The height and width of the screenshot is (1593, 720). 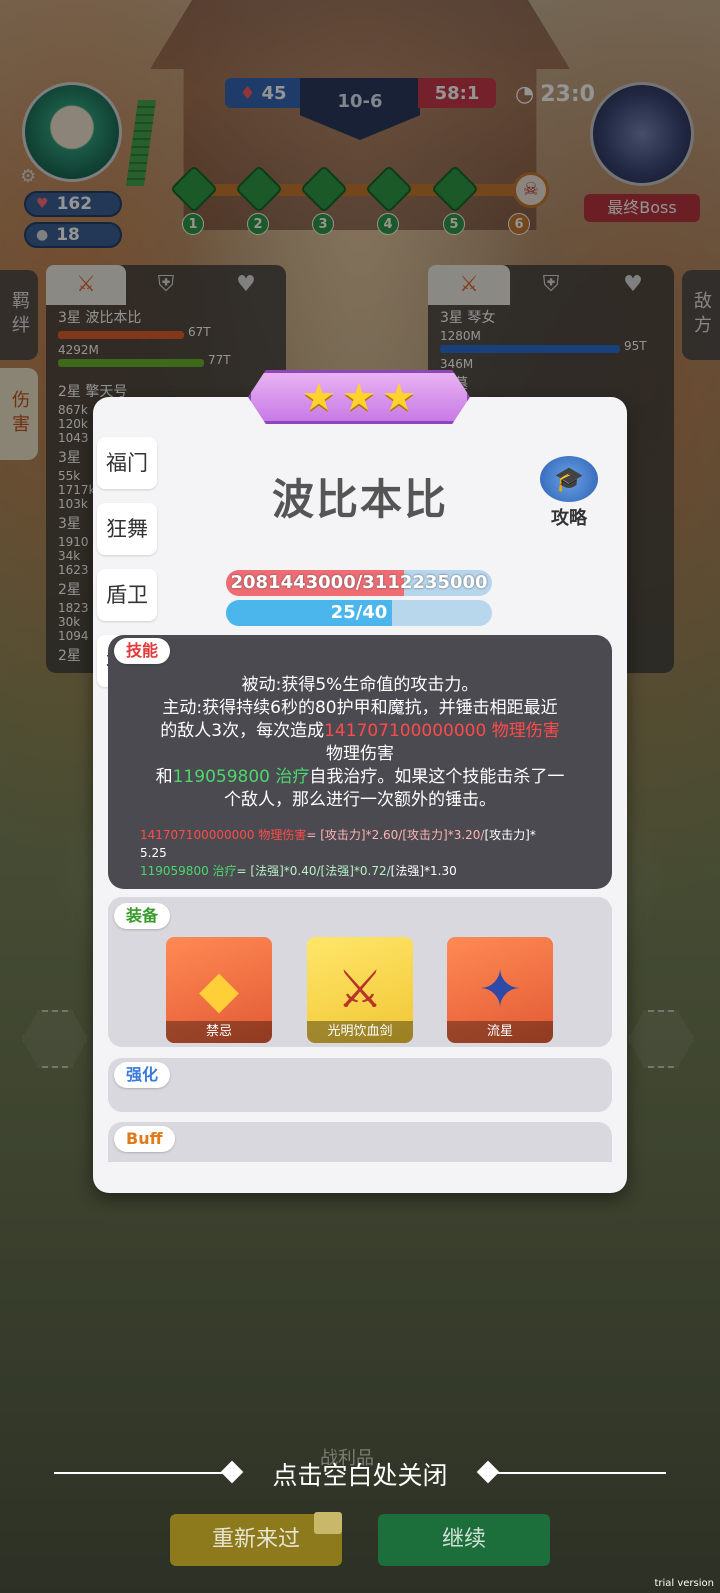 I want to click on skill-text-span: 和, so click(x=164, y=777).